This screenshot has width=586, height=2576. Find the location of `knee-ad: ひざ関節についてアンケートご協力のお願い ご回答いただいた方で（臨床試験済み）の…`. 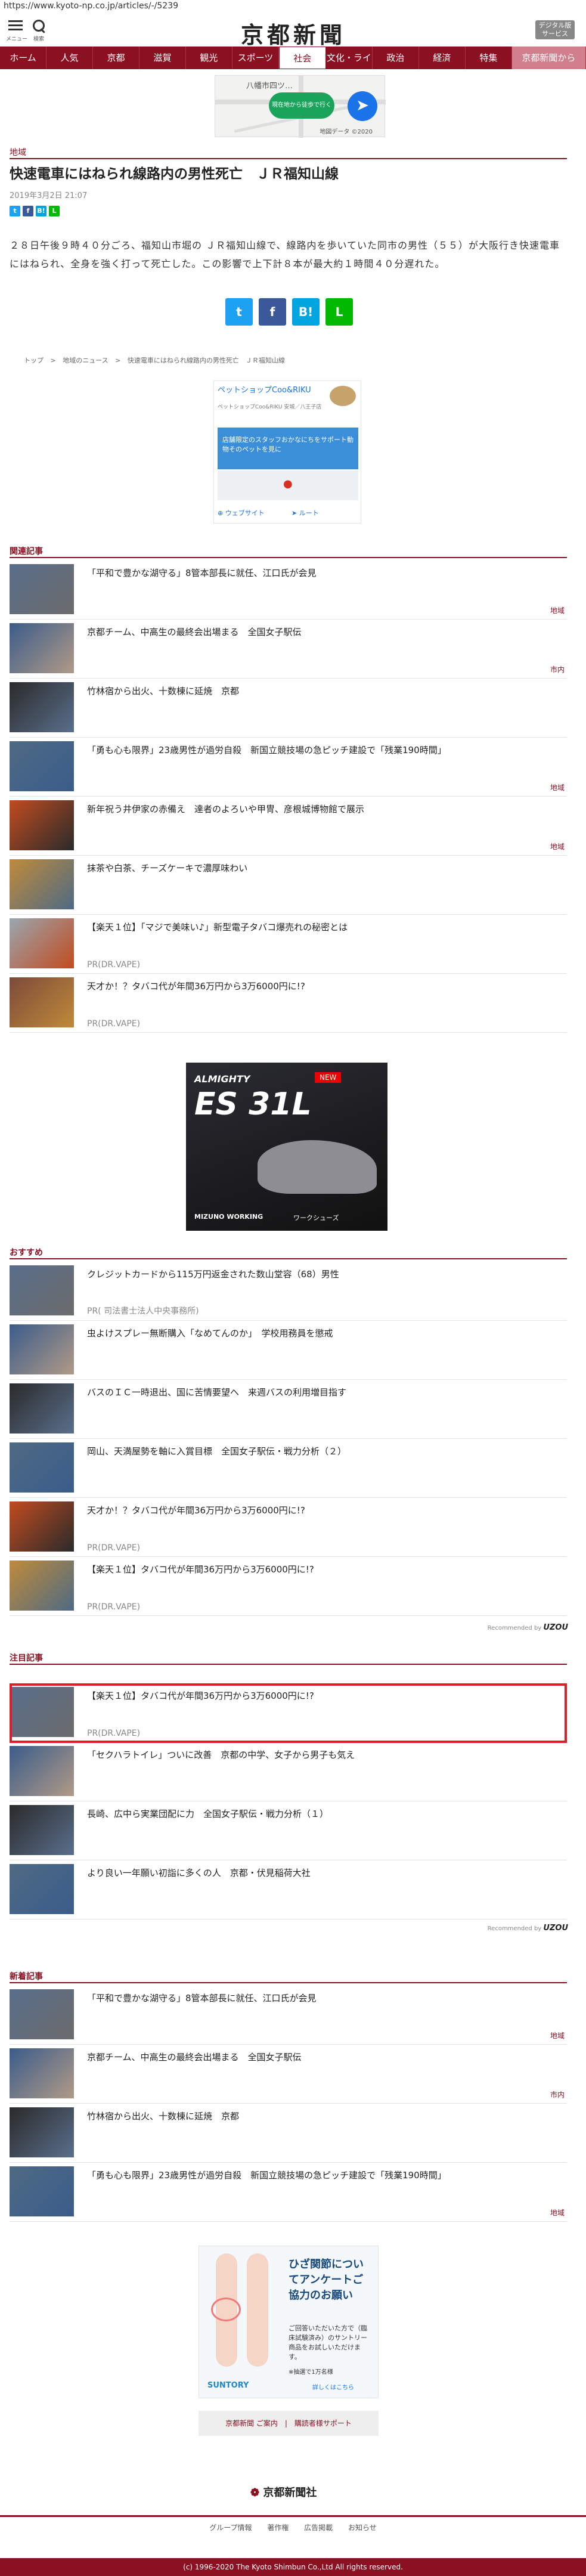

knee-ad: ひざ関節についてアンケートご協力のお願い ご回答いただいた方で（臨床試験済み）の… is located at coordinates (289, 2322).